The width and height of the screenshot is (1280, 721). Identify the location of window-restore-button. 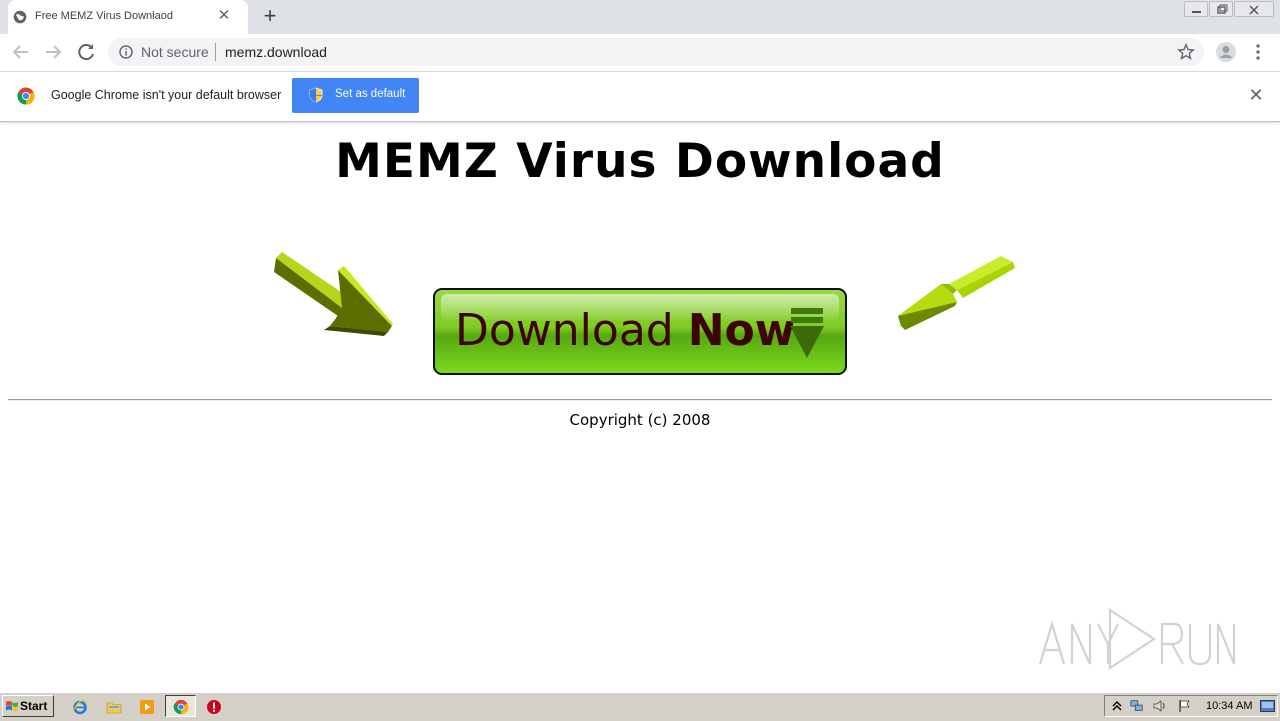
(1221, 9).